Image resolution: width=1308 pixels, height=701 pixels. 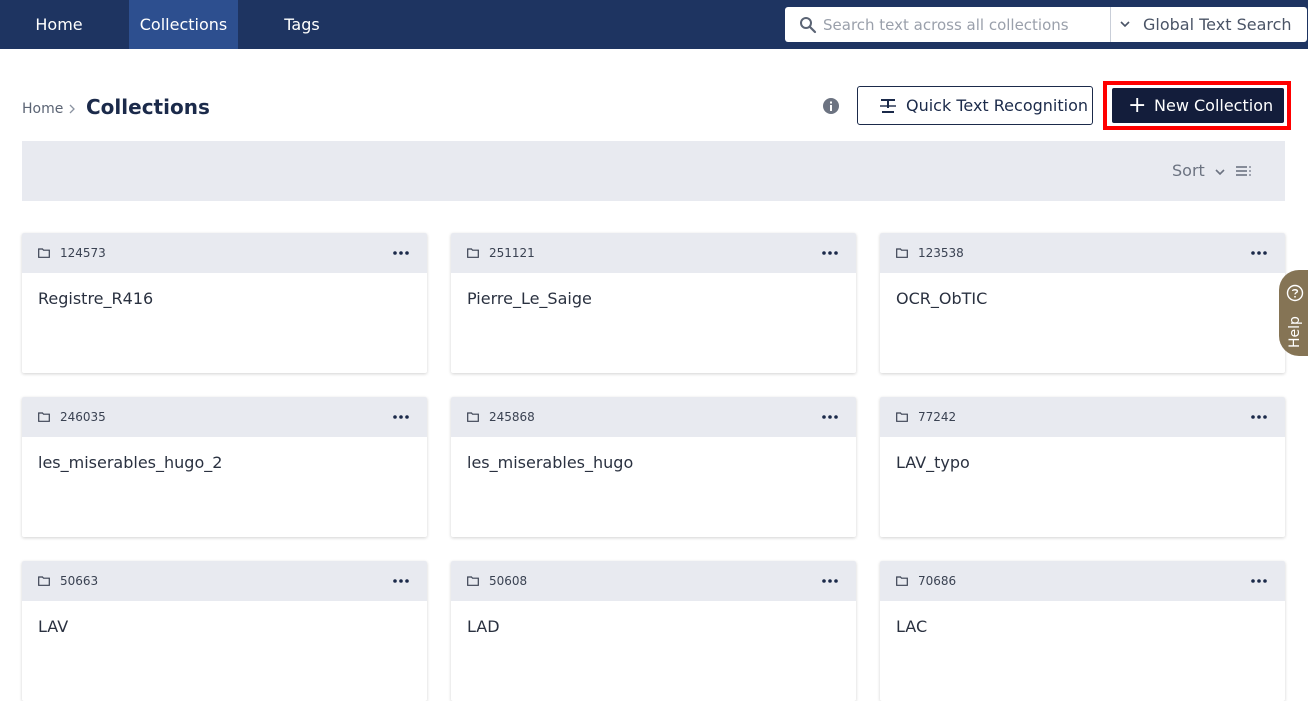 I want to click on nav-tab-collections: Collections, so click(x=183, y=24).